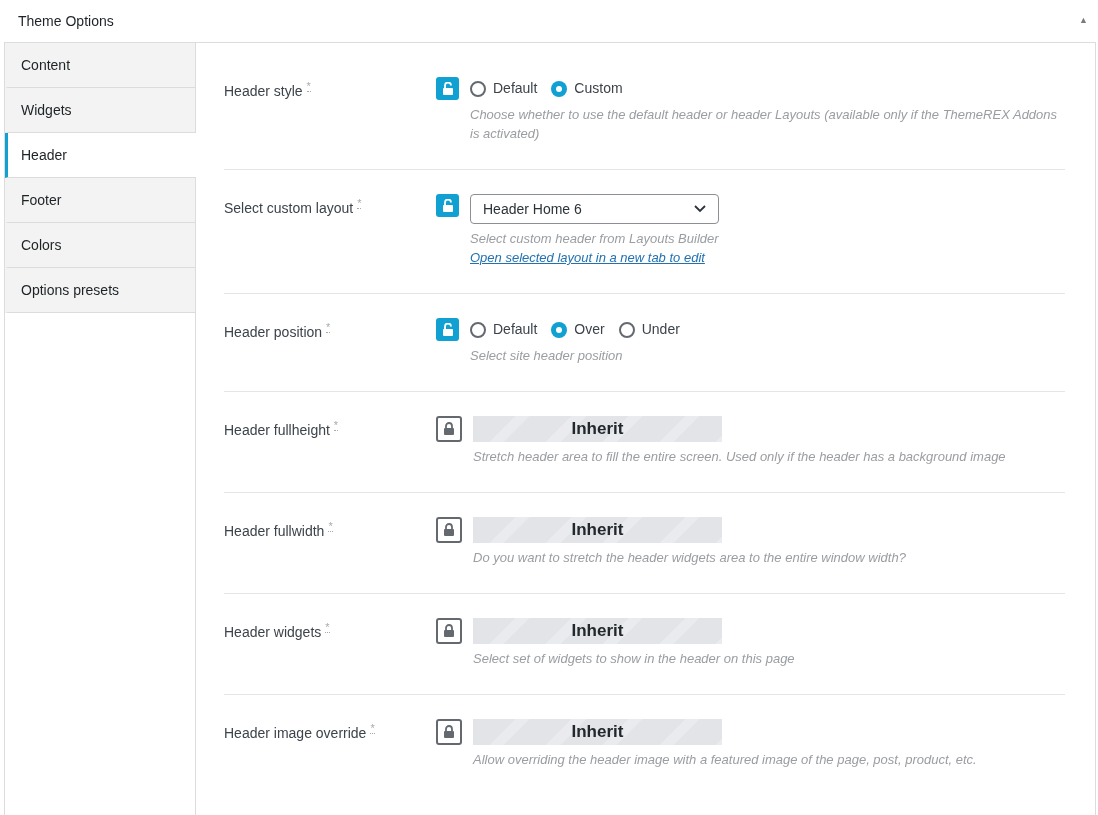  What do you see at coordinates (277, 430) in the screenshot?
I see `field-label: Header fullheight` at bounding box center [277, 430].